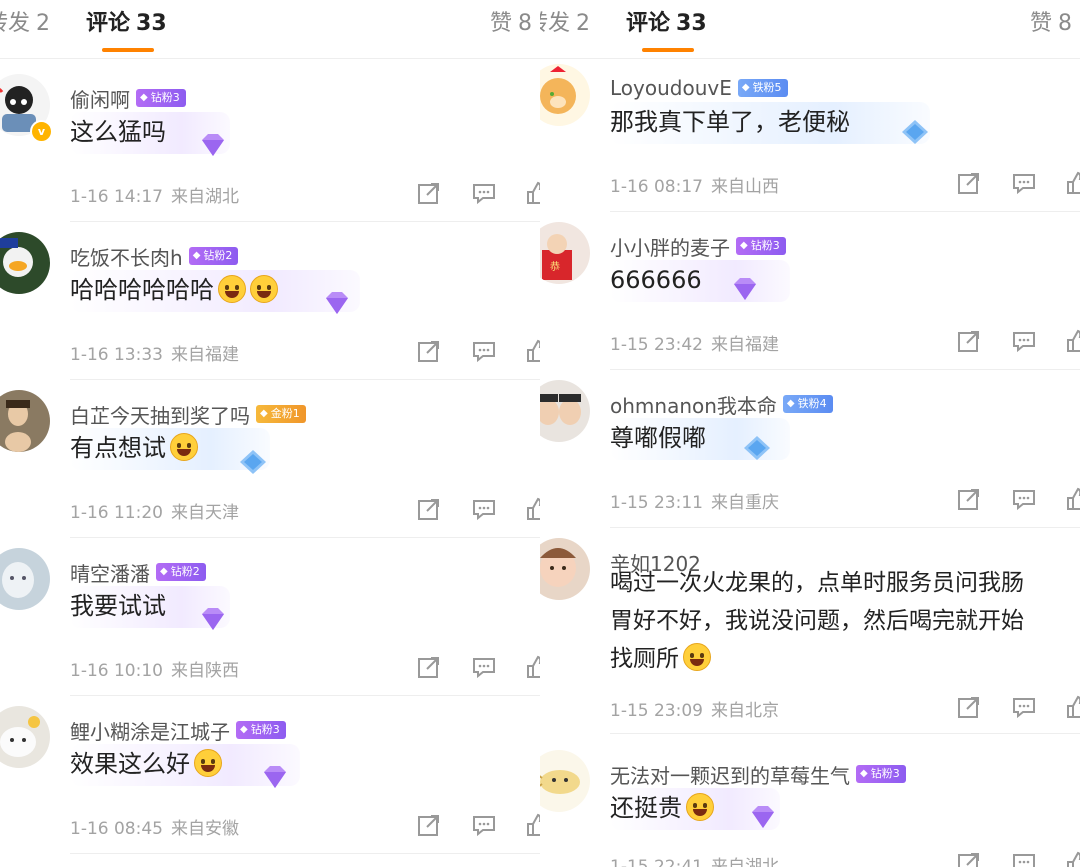 The height and width of the screenshot is (867, 1080). Describe the element at coordinates (270, 459) in the screenshot. I see `comment-item: 白芷今天抽到奖了吗 ◆ 金粉1 有点想试 1-16 11:20 来自天津` at that location.